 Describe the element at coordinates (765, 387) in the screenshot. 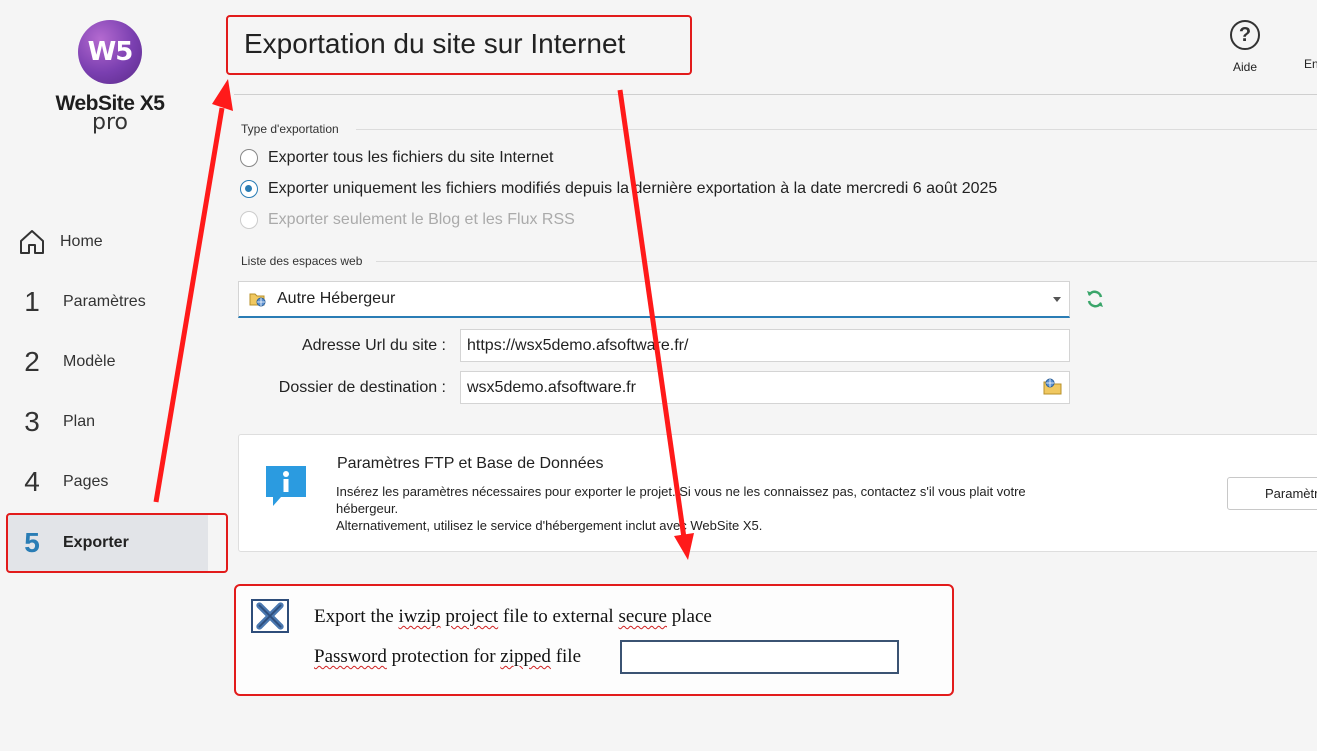

I see `destination-field: wsx5demo.afsoftware.fr` at that location.